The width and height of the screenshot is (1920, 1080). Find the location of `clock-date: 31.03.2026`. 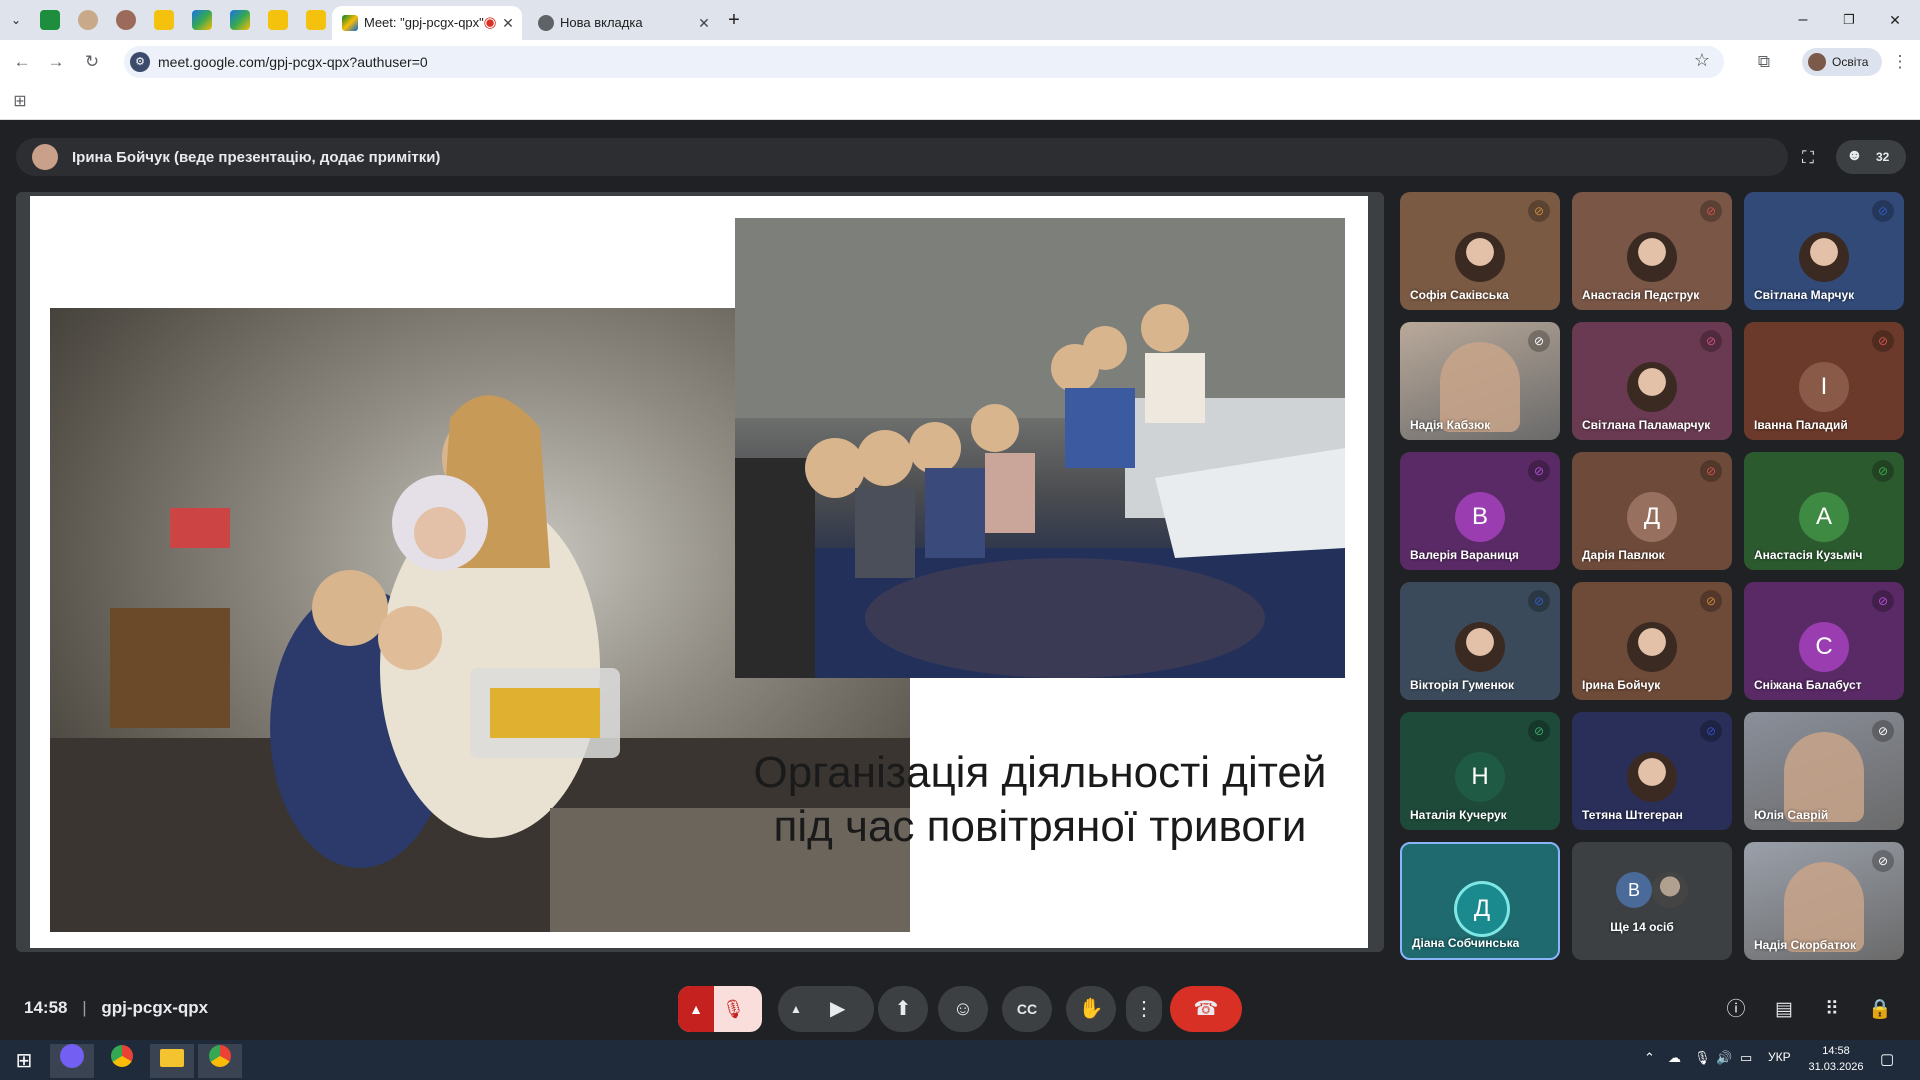

clock-date: 31.03.2026 is located at coordinates (1836, 1067).